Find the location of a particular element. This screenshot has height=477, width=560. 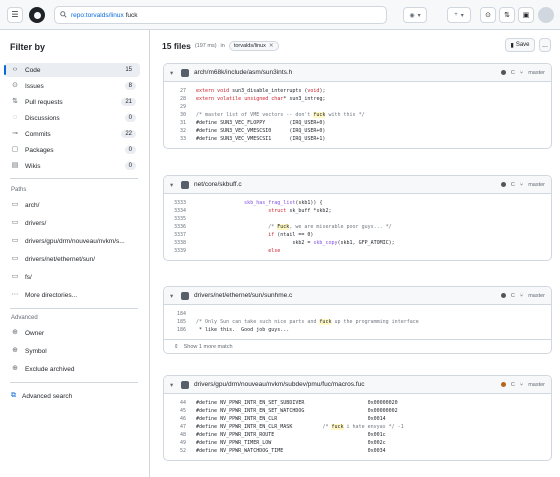

filter-label: Wikis is located at coordinates (33, 166).